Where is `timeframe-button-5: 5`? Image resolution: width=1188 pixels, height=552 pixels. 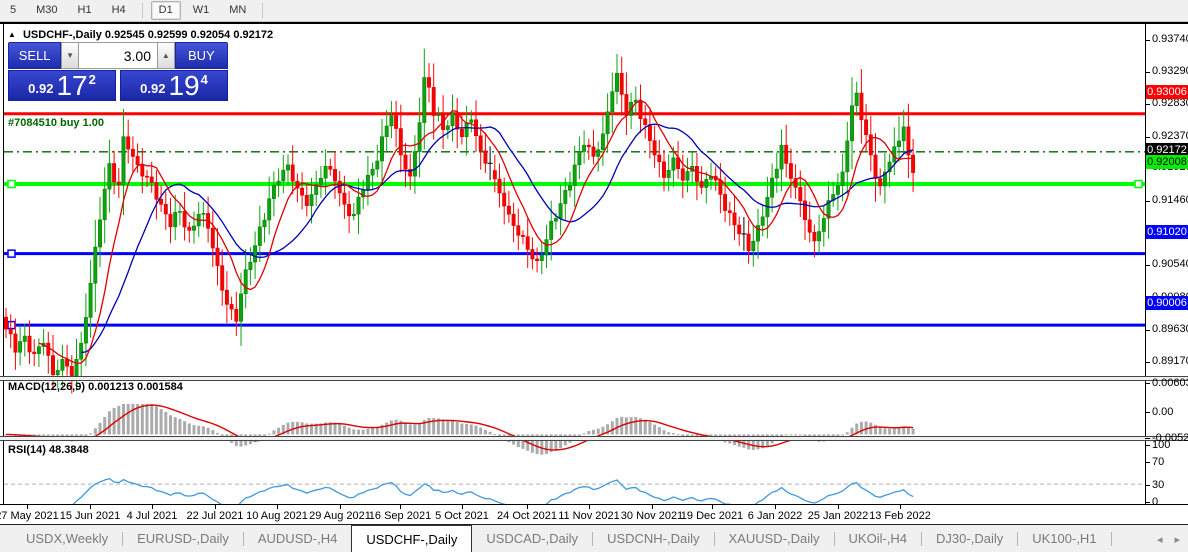
timeframe-button-5: 5 is located at coordinates (13, 10).